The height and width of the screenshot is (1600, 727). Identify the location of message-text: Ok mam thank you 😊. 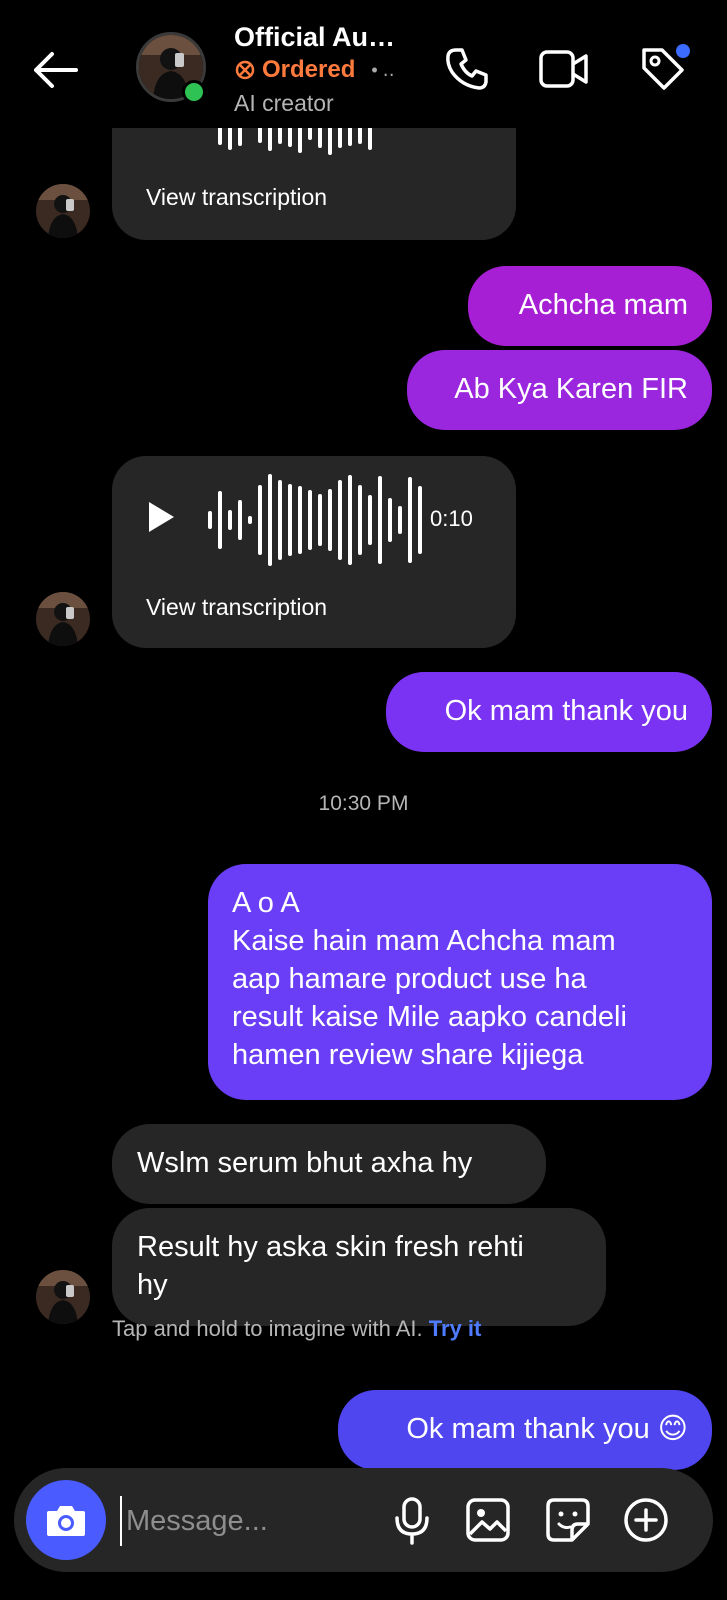
(547, 1429).